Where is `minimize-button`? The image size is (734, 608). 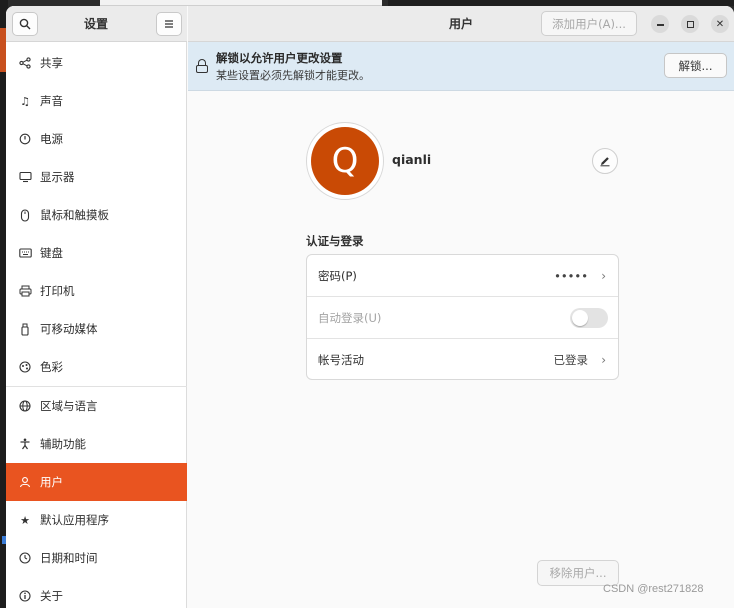
minimize-button is located at coordinates (660, 24).